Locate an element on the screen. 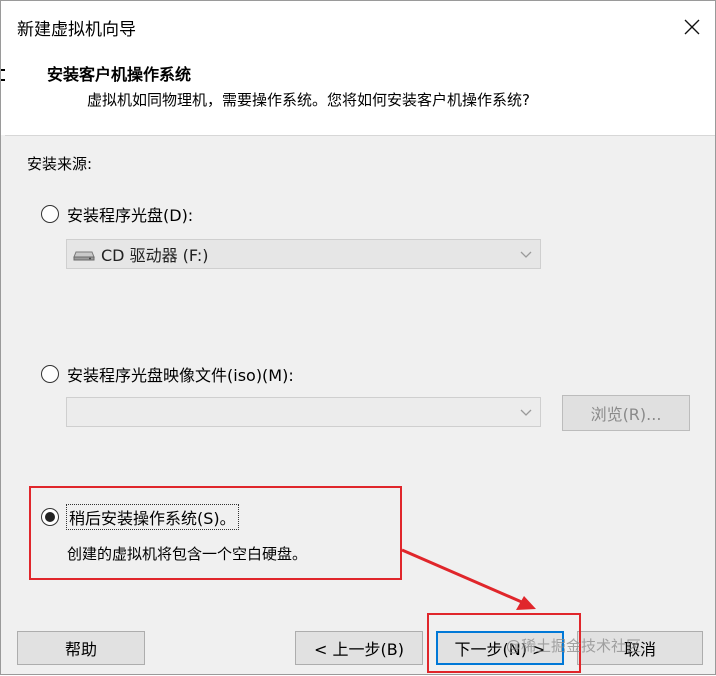  watermark: @稀土掘金技术社区 is located at coordinates (574, 646).